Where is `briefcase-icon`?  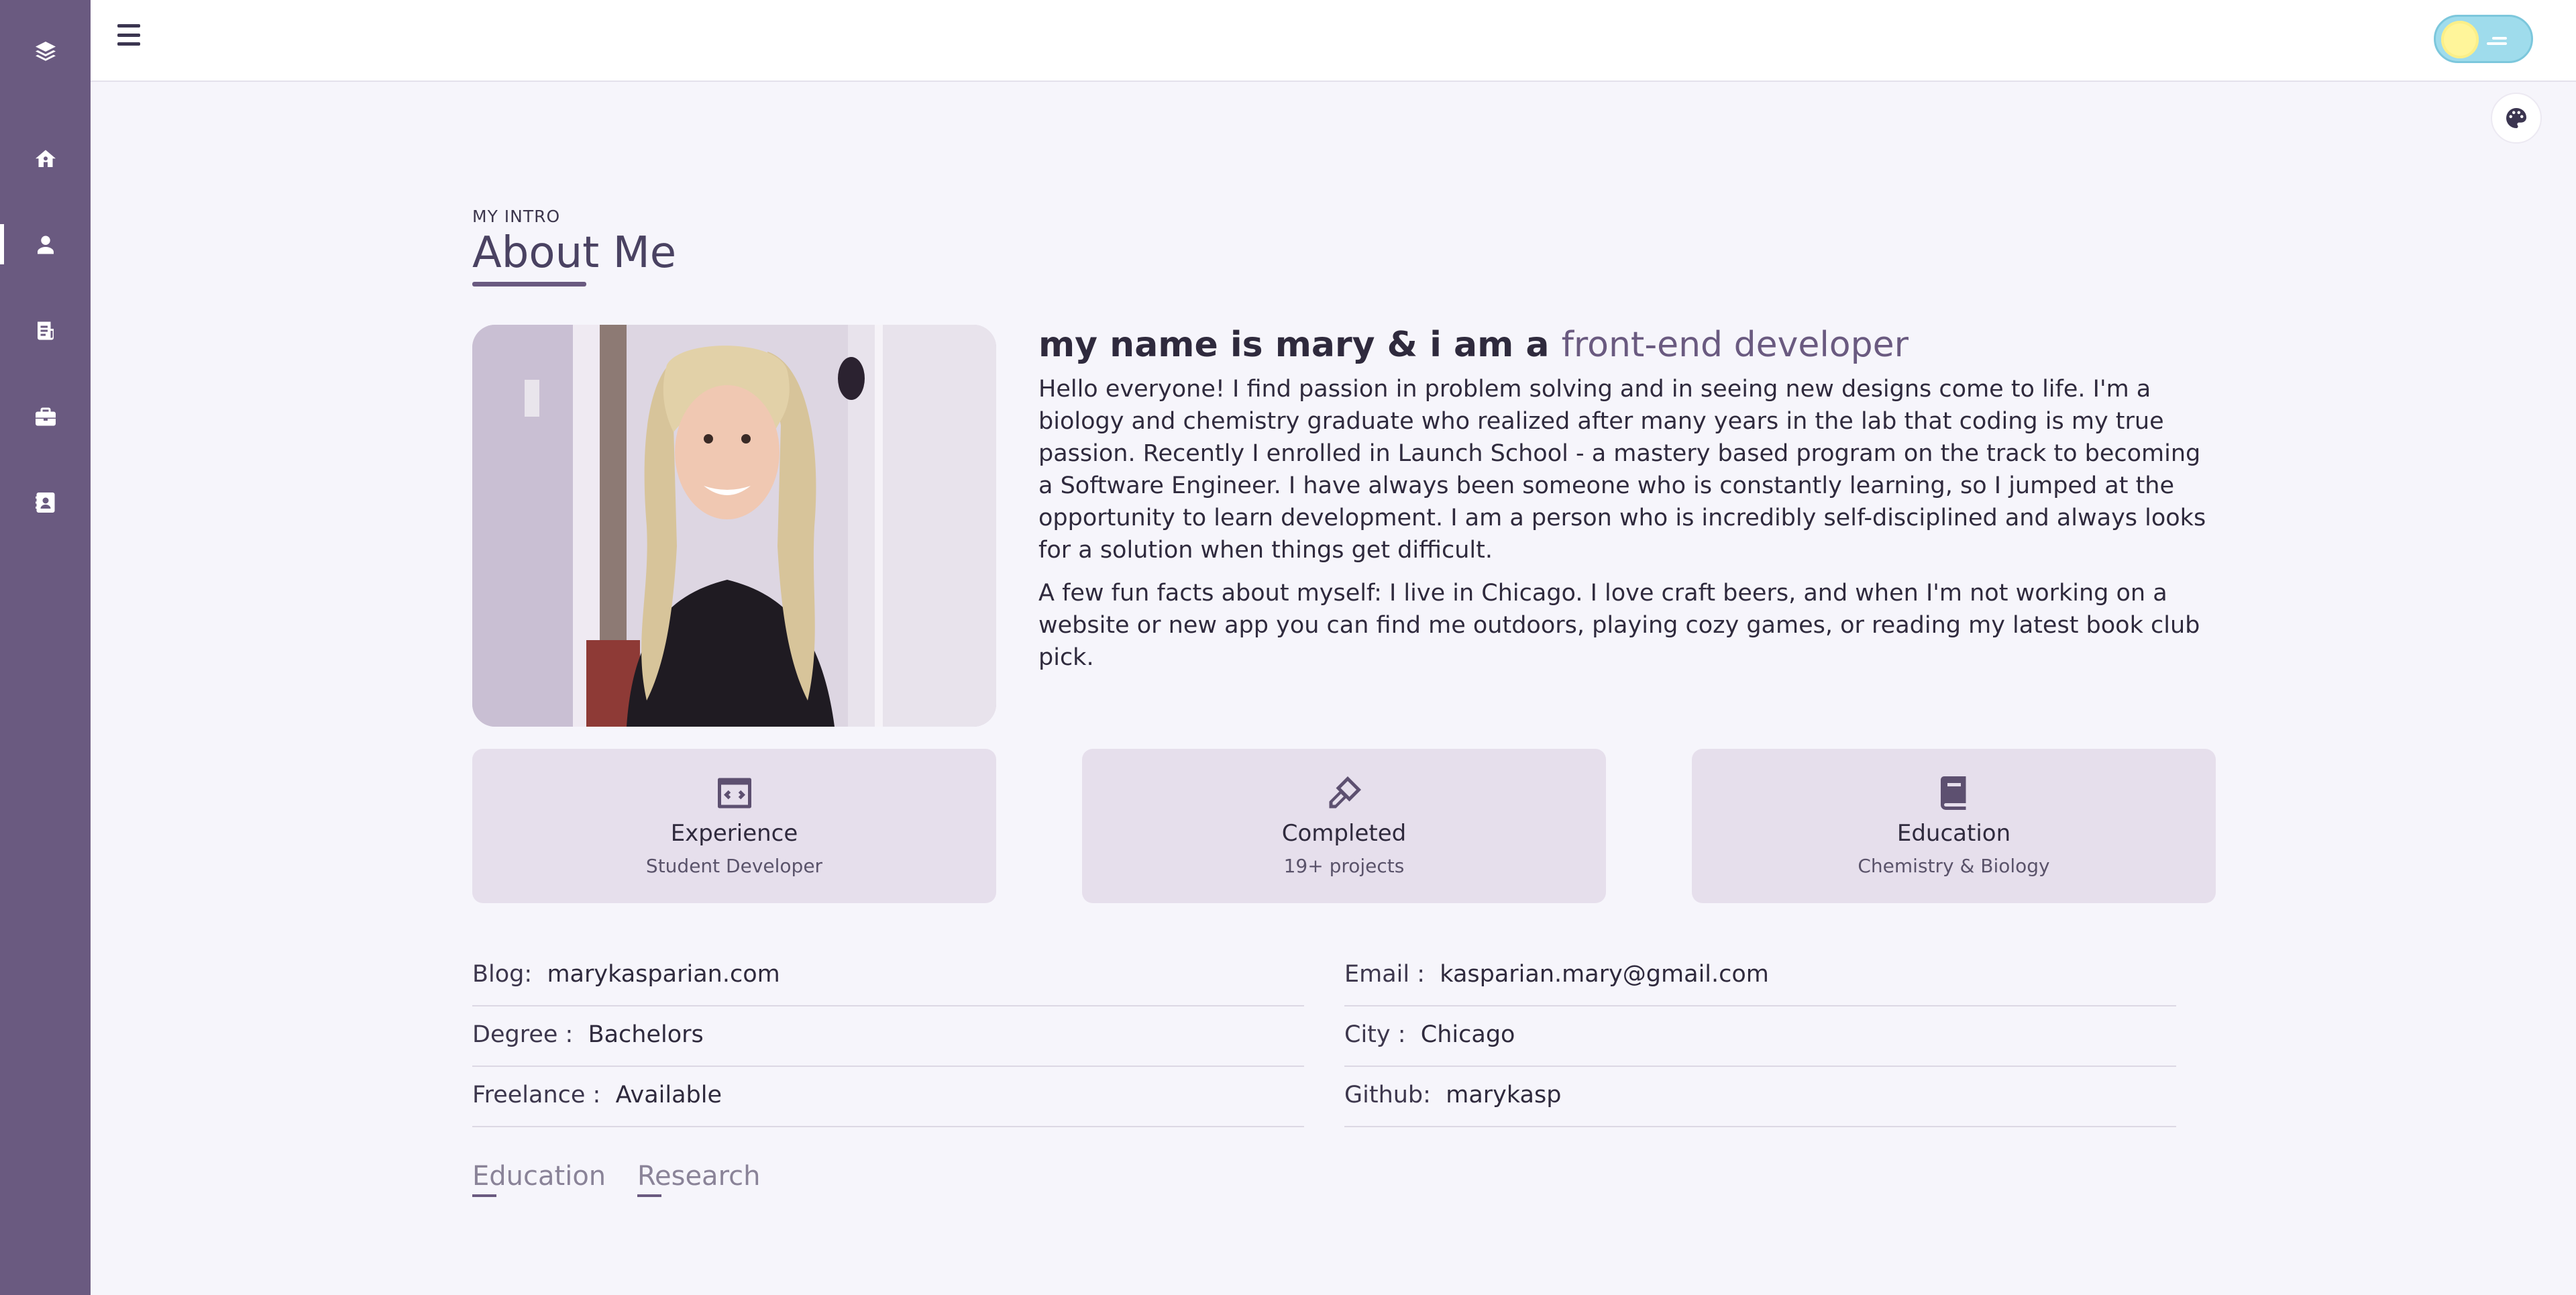 briefcase-icon is located at coordinates (45, 416).